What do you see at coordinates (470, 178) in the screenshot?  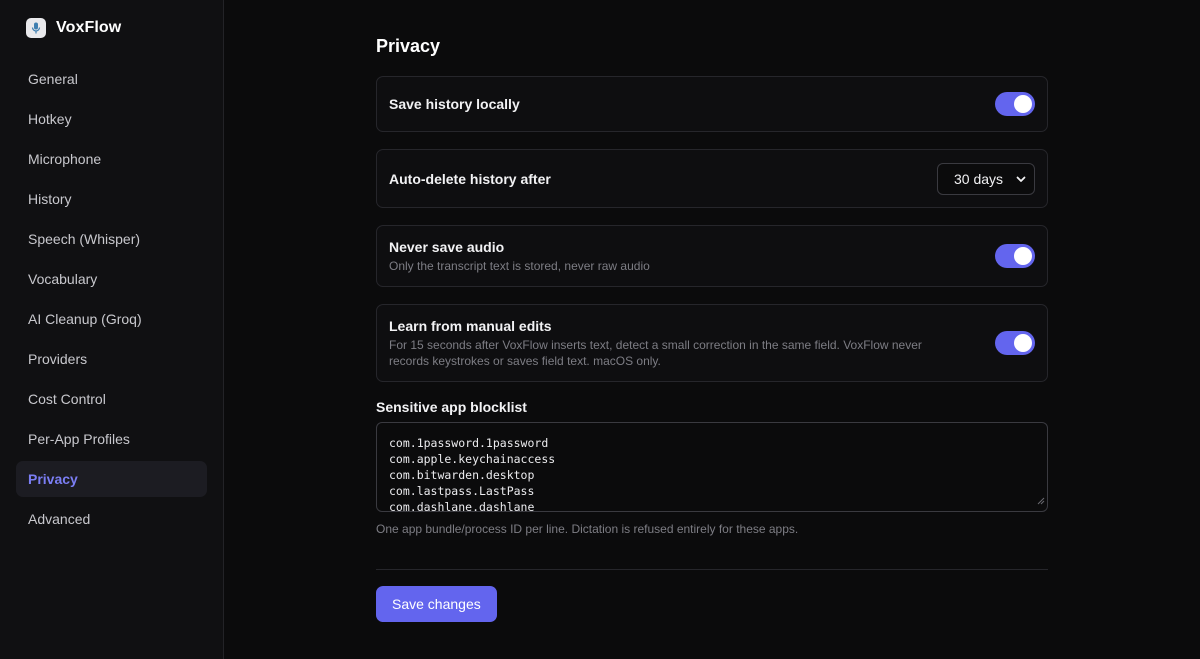 I see `auto-delete-label: Auto-delete history after` at bounding box center [470, 178].